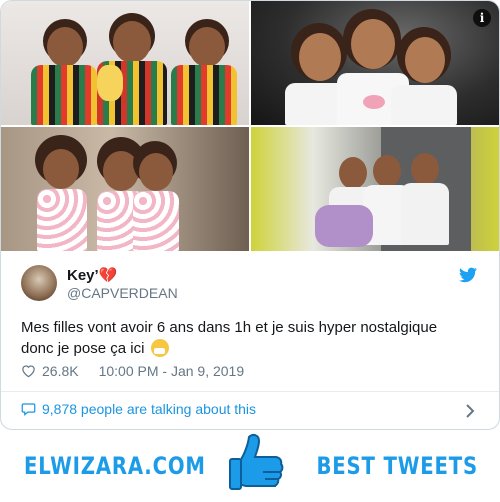  Describe the element at coordinates (172, 371) in the screenshot. I see `tweet-timestamp: 10:00 PM - Jan 9, 2019` at that location.